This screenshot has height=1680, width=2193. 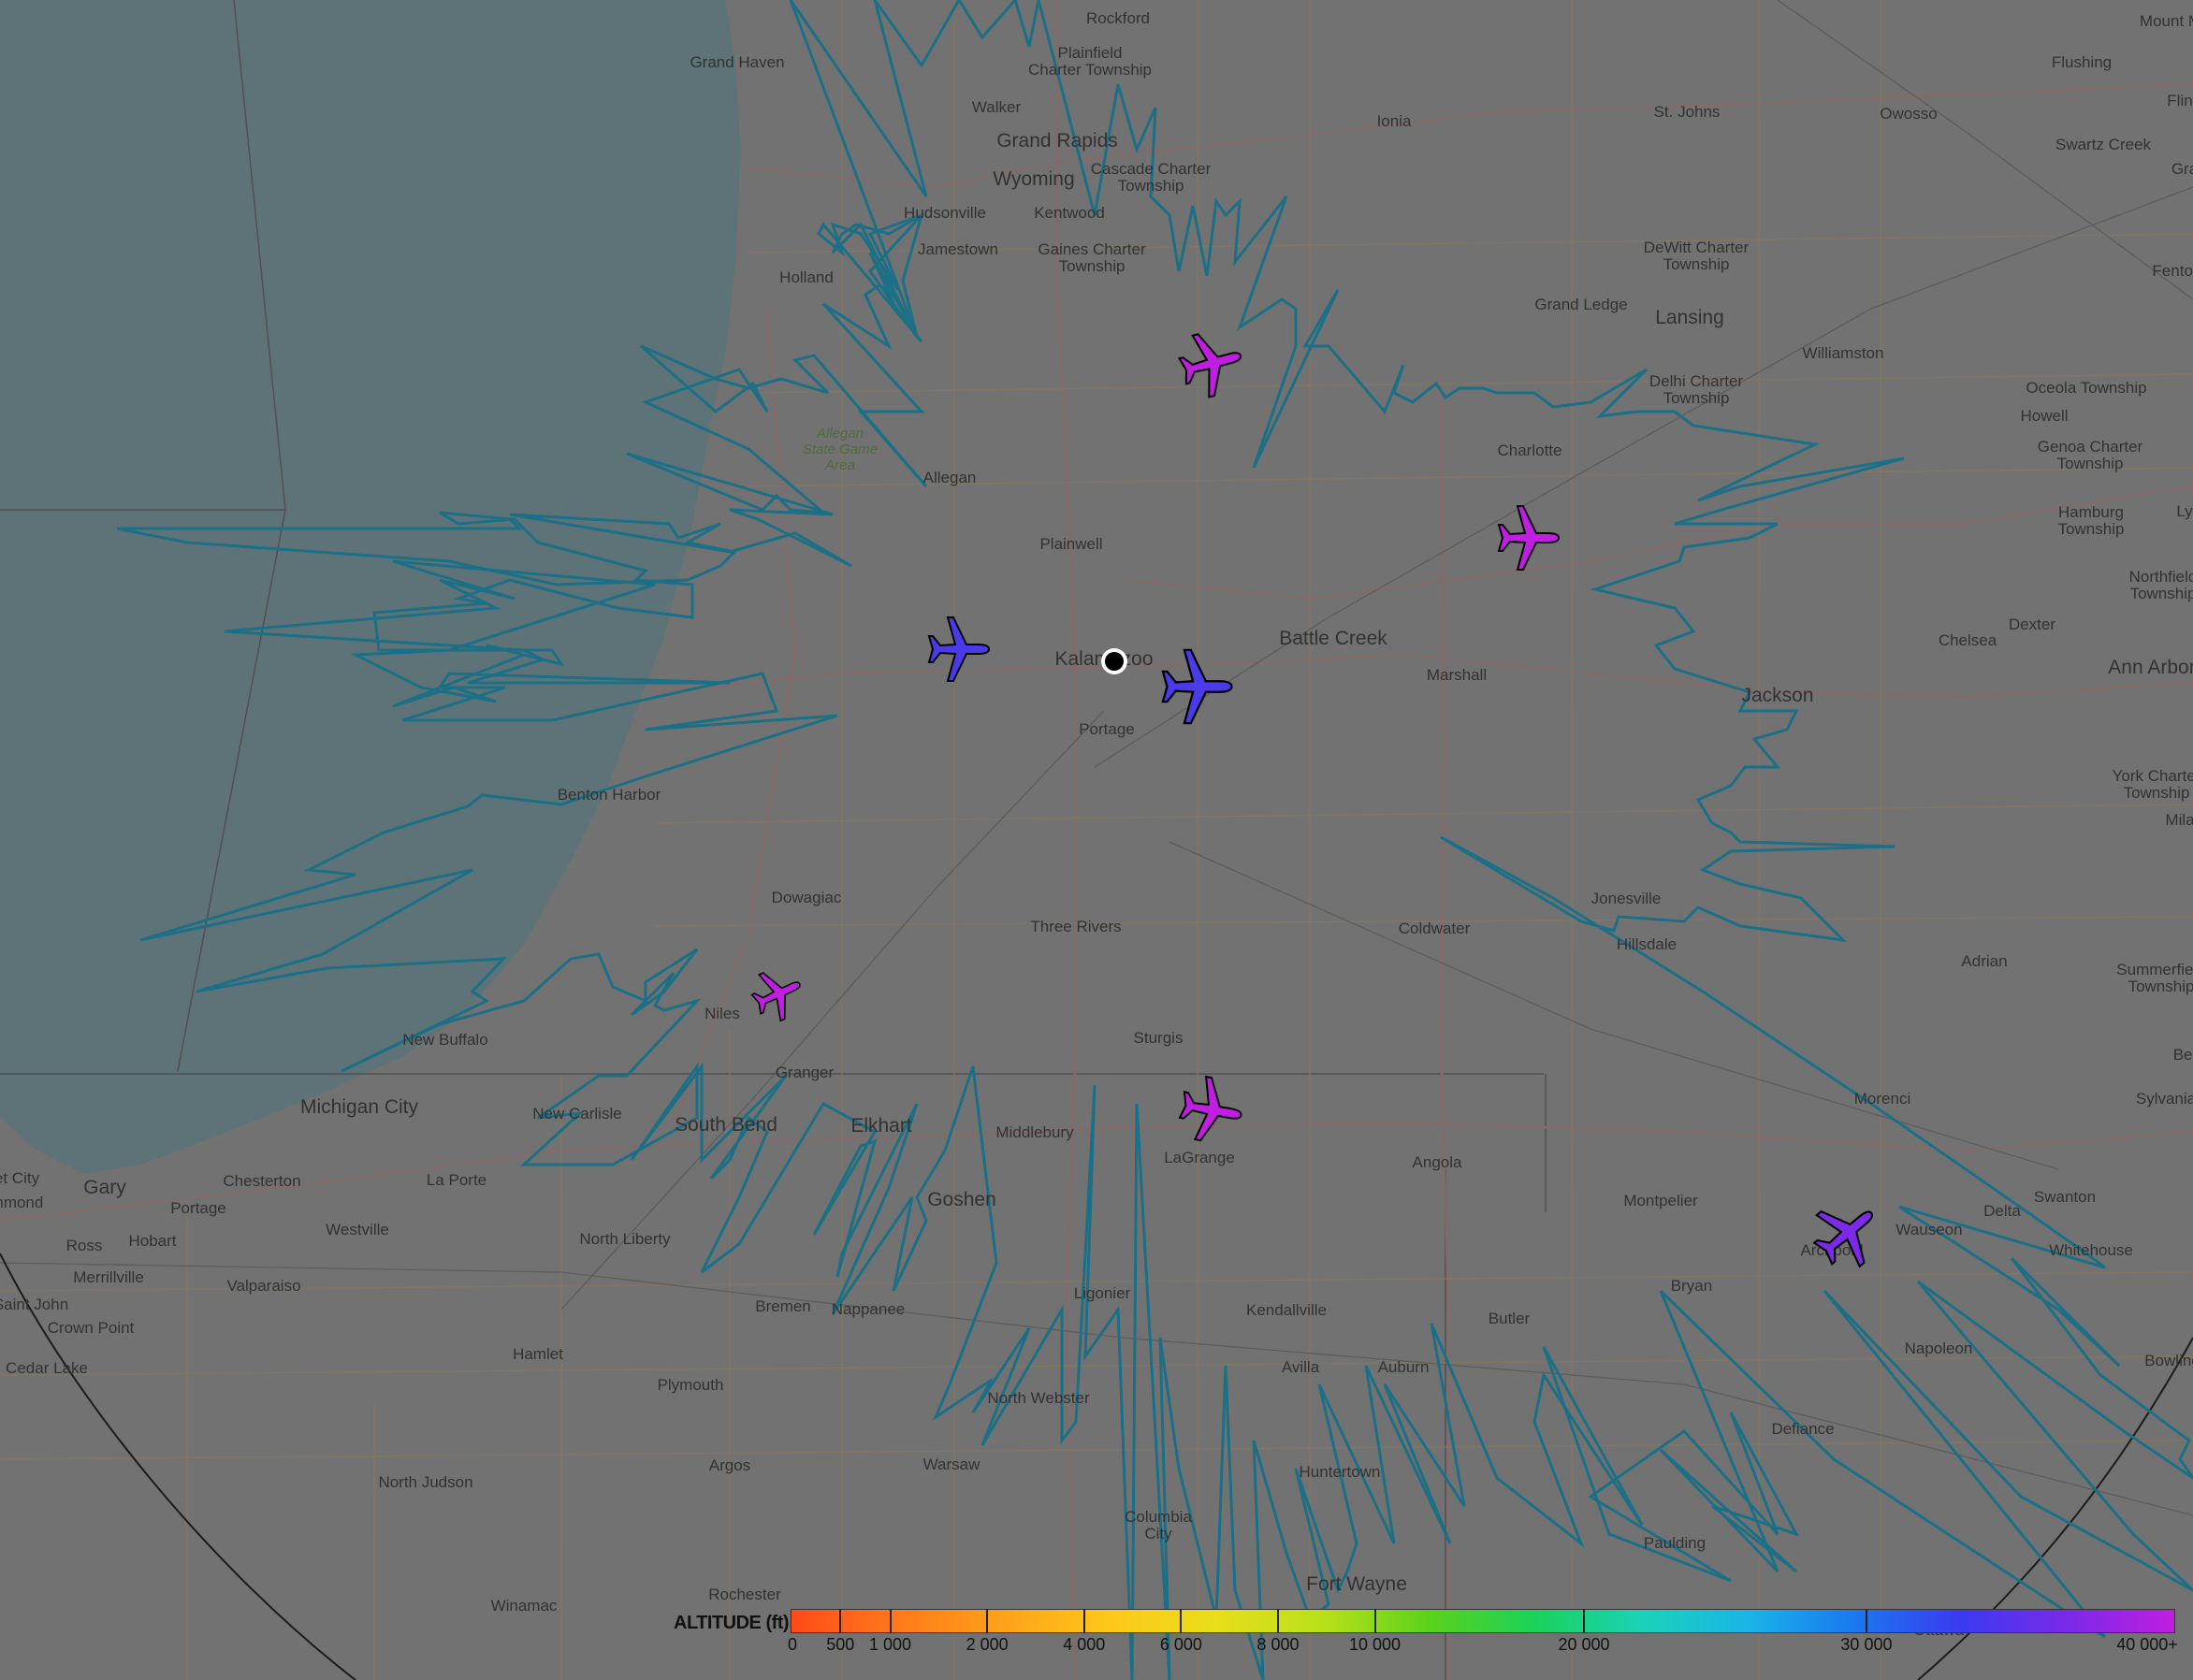 What do you see at coordinates (988, 1644) in the screenshot?
I see `legend-tick-label: 2 000` at bounding box center [988, 1644].